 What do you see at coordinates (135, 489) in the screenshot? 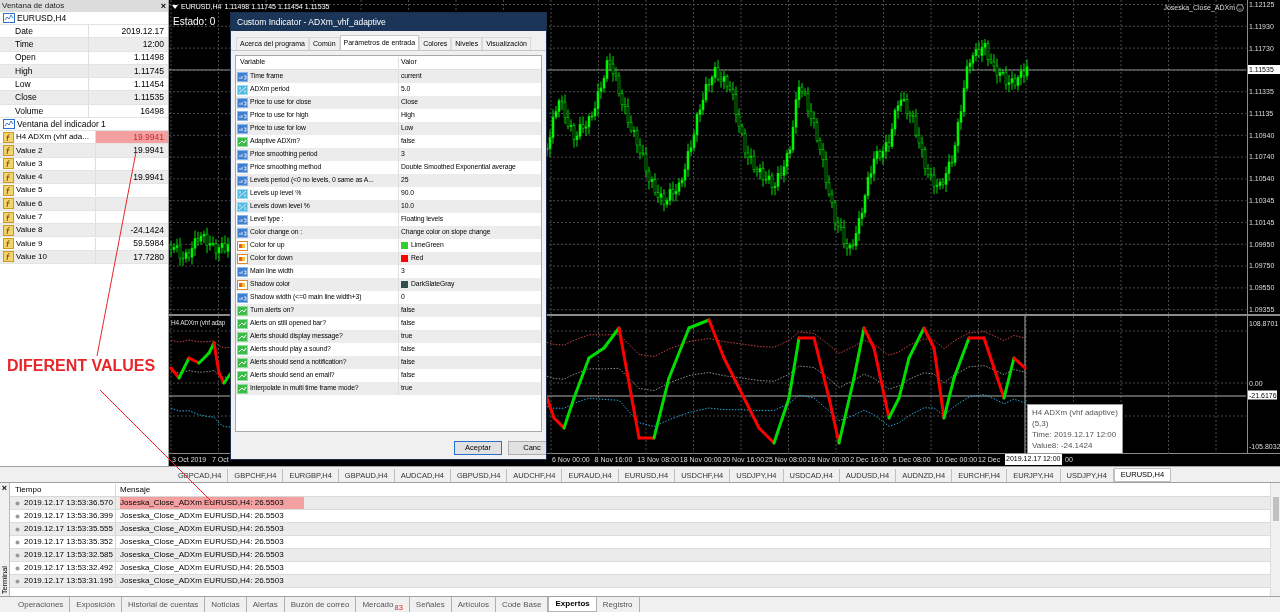
I see `column-header: Mensaje` at bounding box center [135, 489].